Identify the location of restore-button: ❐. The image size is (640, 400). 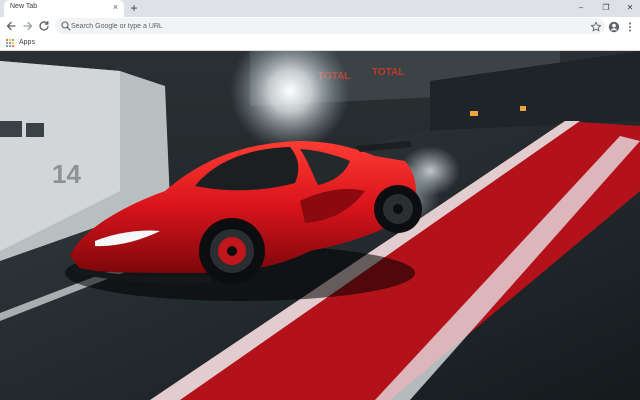
(606, 7).